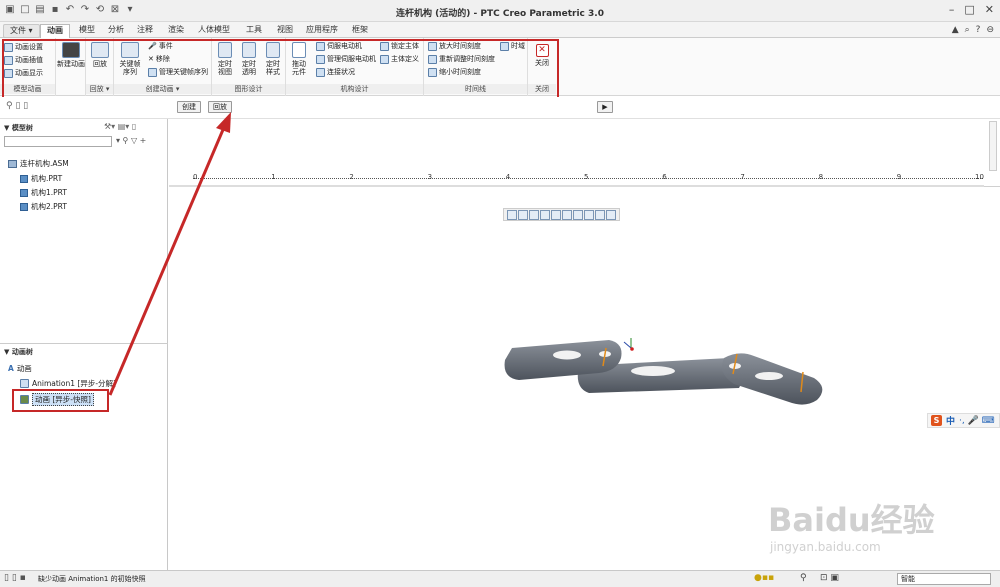  What do you see at coordinates (829, 578) in the screenshot?
I see `select-icon: ⊡ ▣` at bounding box center [829, 578].